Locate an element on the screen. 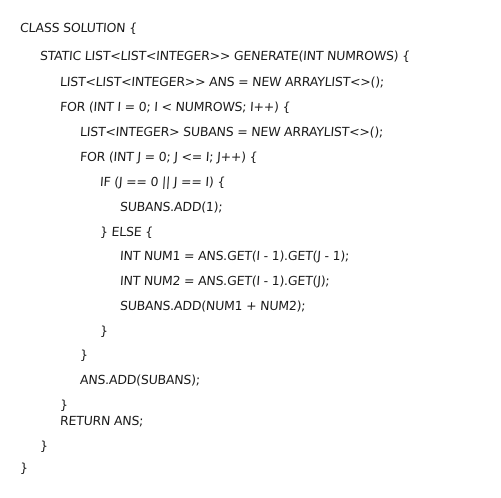  code-line: ANS.ADD(SUBANS); is located at coordinates (140, 379).